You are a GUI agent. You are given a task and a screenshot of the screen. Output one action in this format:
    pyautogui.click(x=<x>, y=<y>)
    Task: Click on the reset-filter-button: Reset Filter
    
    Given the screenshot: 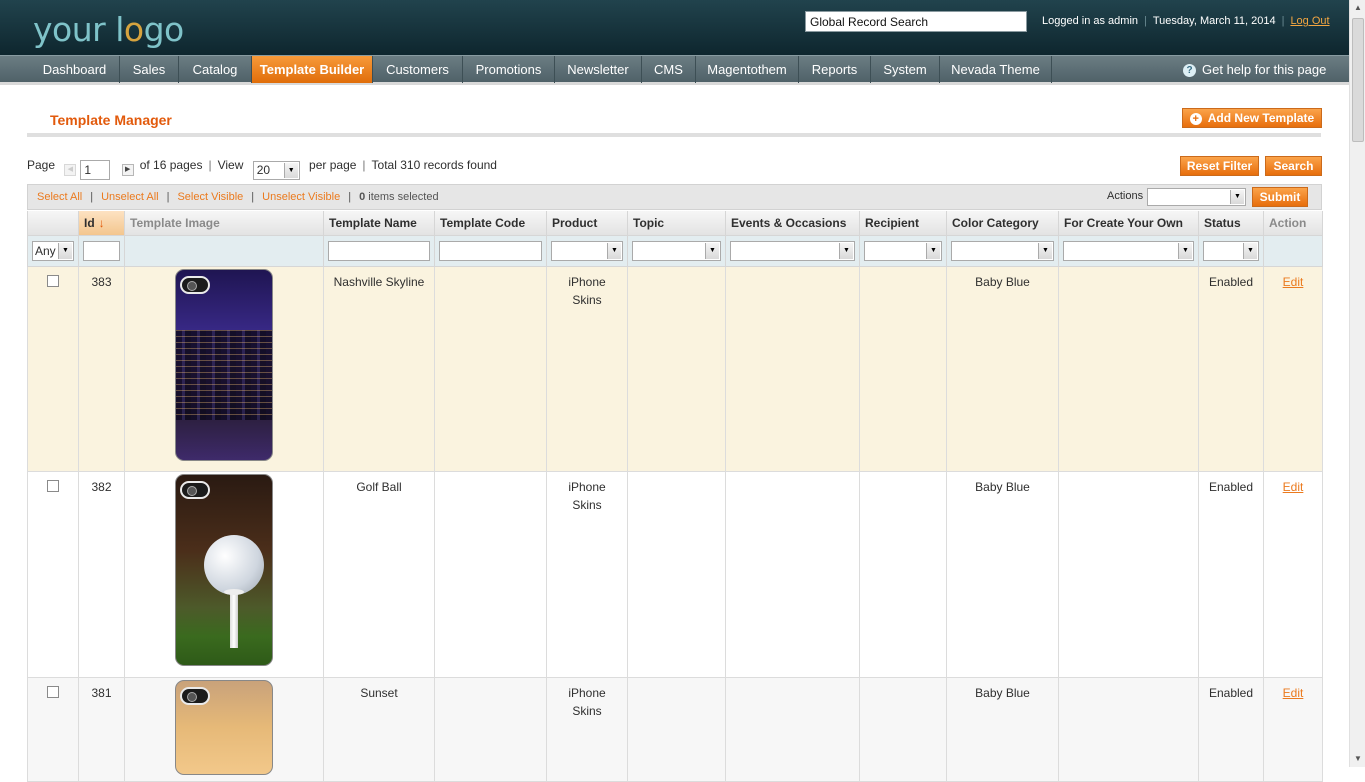 What is the action you would take?
    pyautogui.click(x=1219, y=166)
    